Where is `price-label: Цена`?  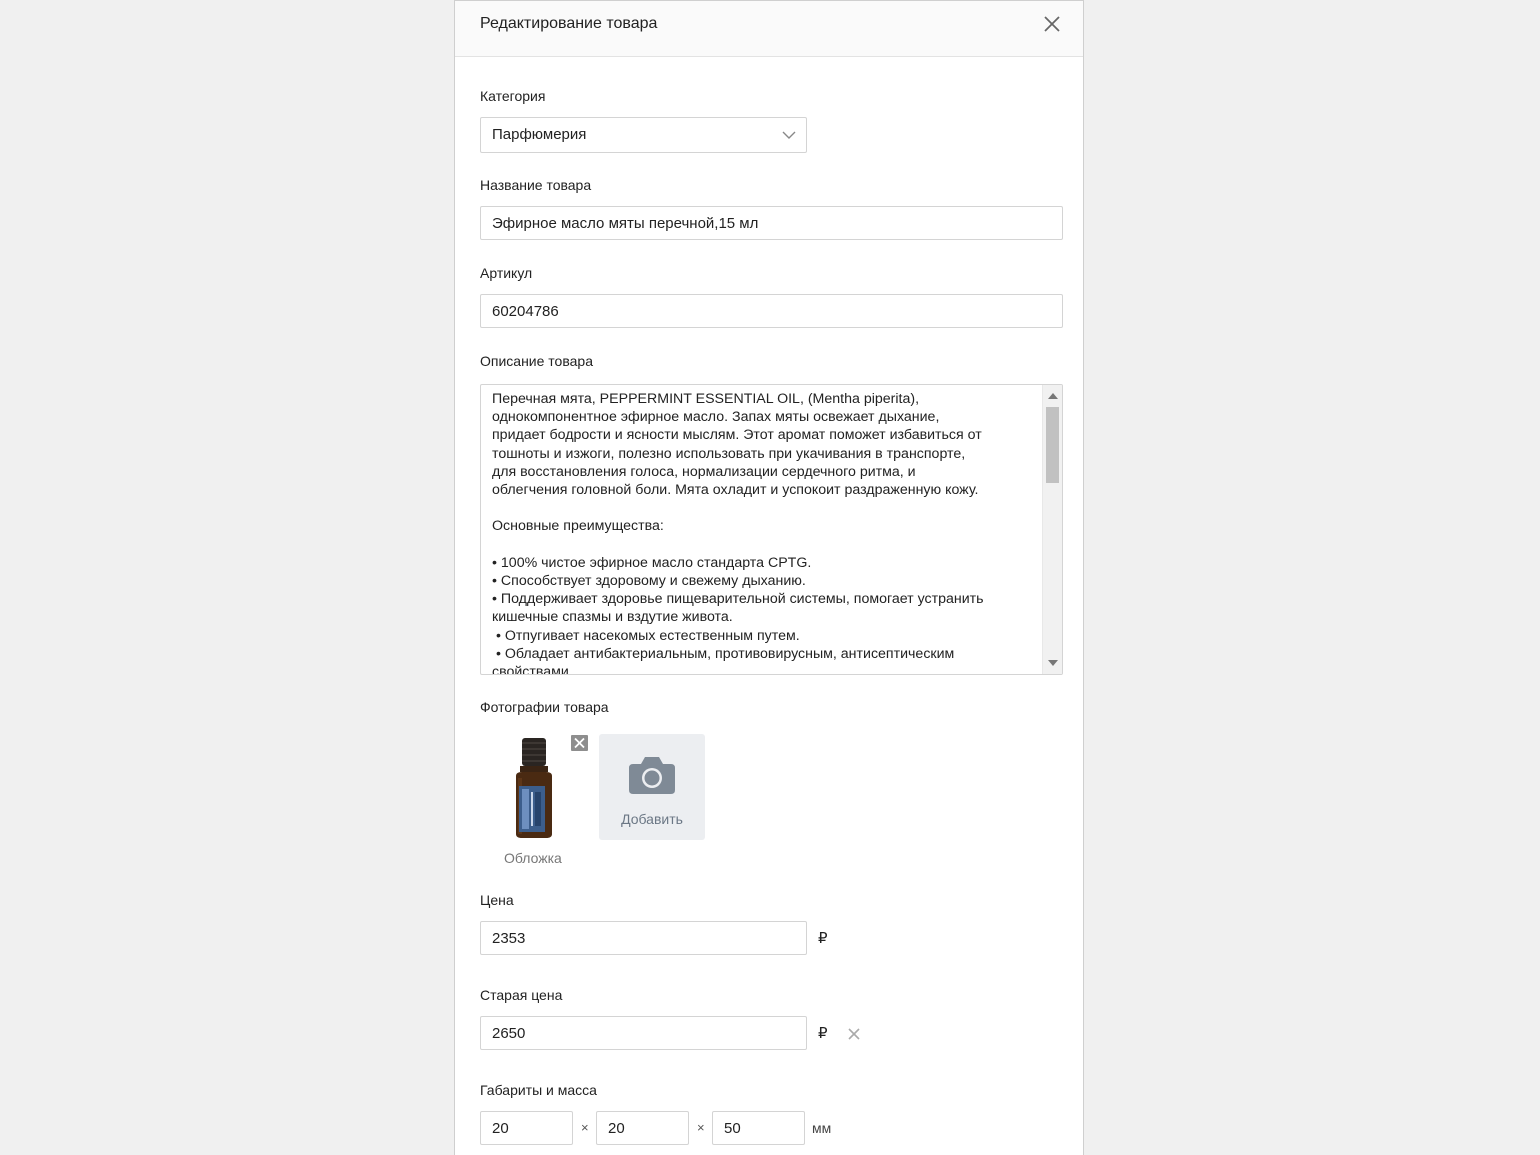 price-label: Цена is located at coordinates (497, 900).